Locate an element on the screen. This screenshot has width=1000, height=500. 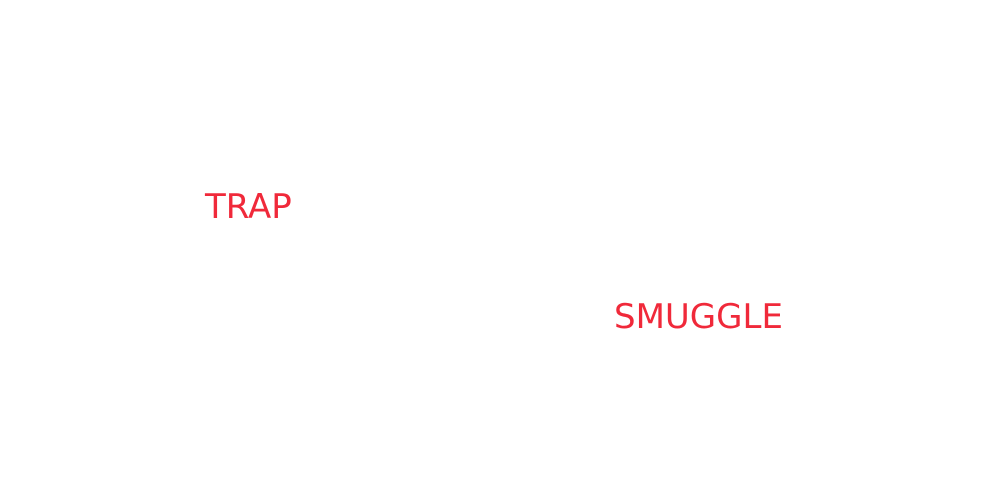
word-smuggle: SMUGGLE is located at coordinates (698, 317).